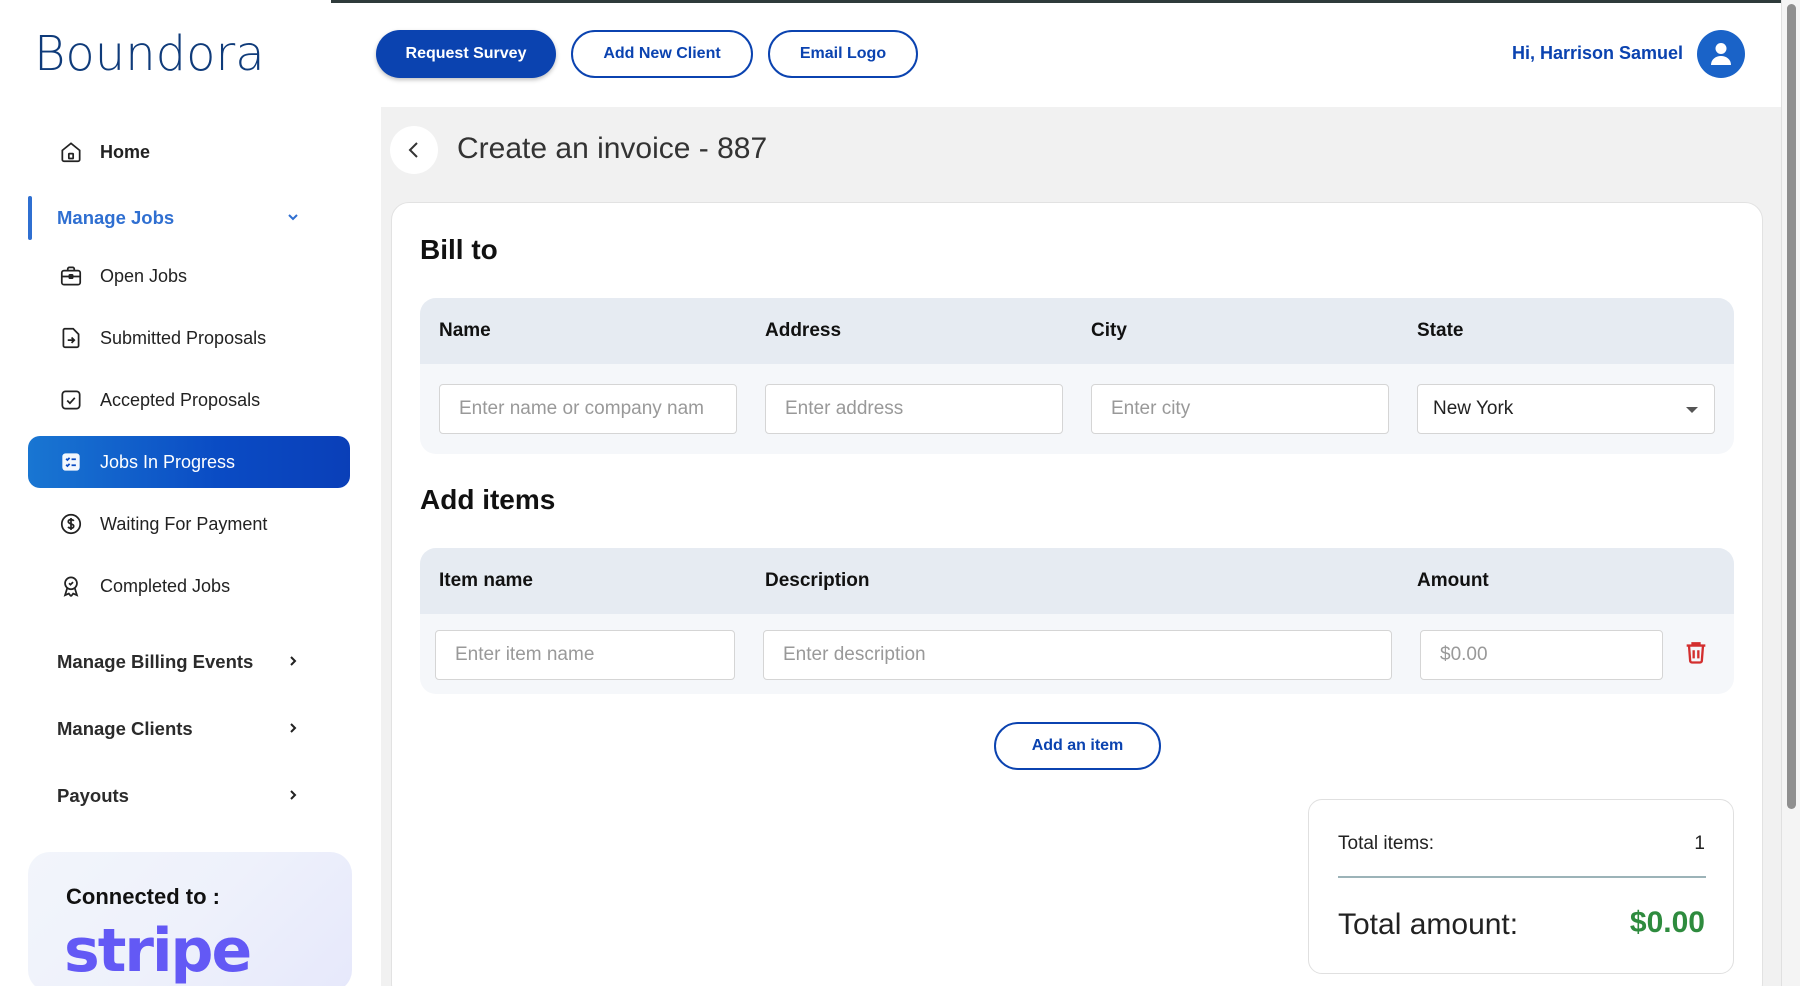 The width and height of the screenshot is (1800, 986). I want to click on state-select: New York, so click(1566, 409).